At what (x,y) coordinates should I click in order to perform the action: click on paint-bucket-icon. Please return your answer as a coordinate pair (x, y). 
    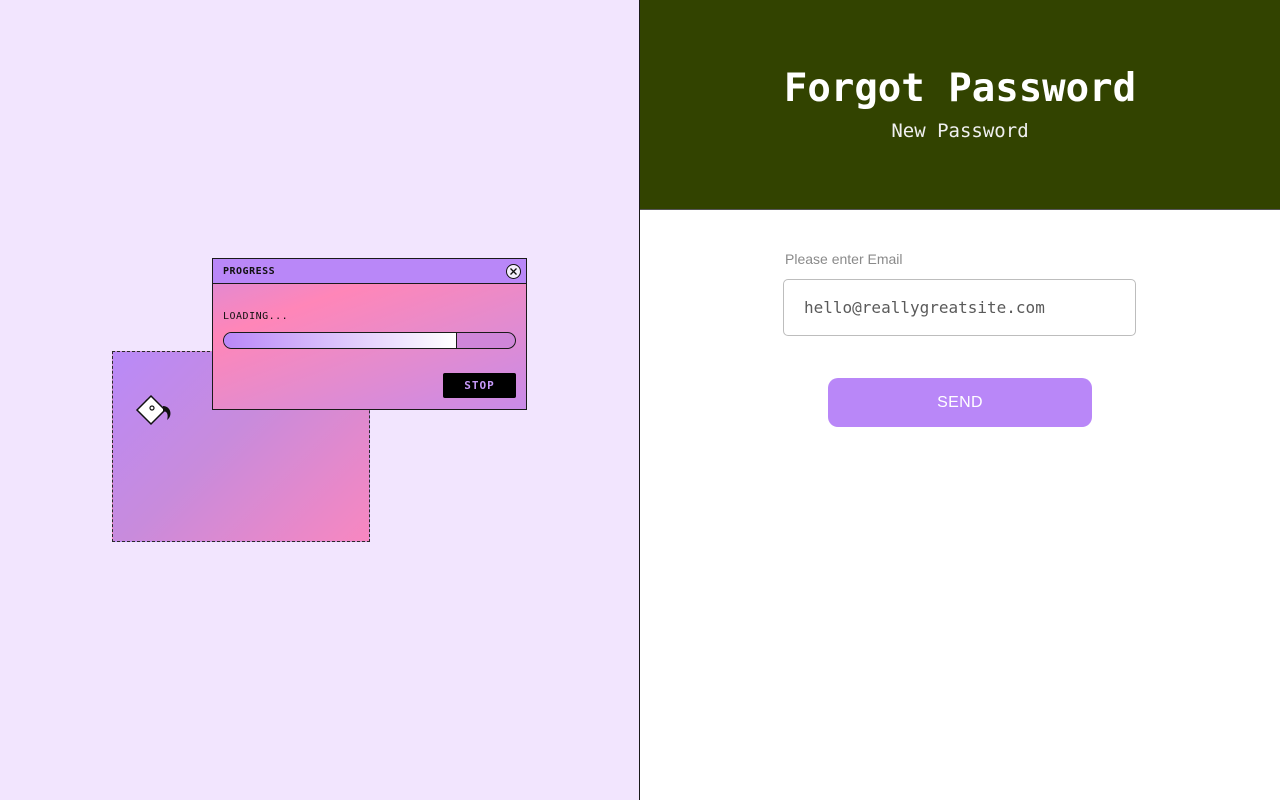
    Looking at the image, I should click on (153, 410).